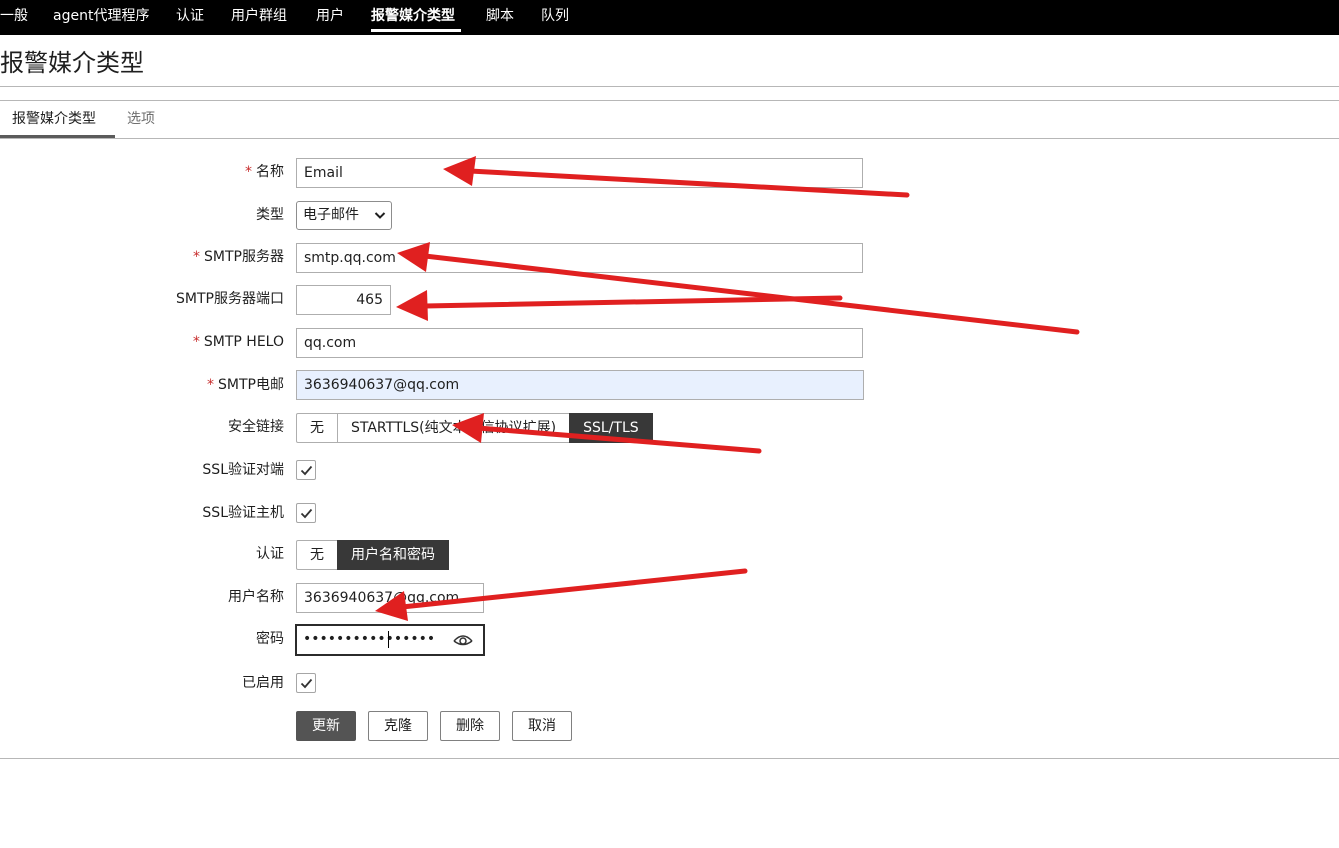 This screenshot has width=1339, height=848. What do you see at coordinates (500, 16) in the screenshot?
I see `nav-scripts: 脚本` at bounding box center [500, 16].